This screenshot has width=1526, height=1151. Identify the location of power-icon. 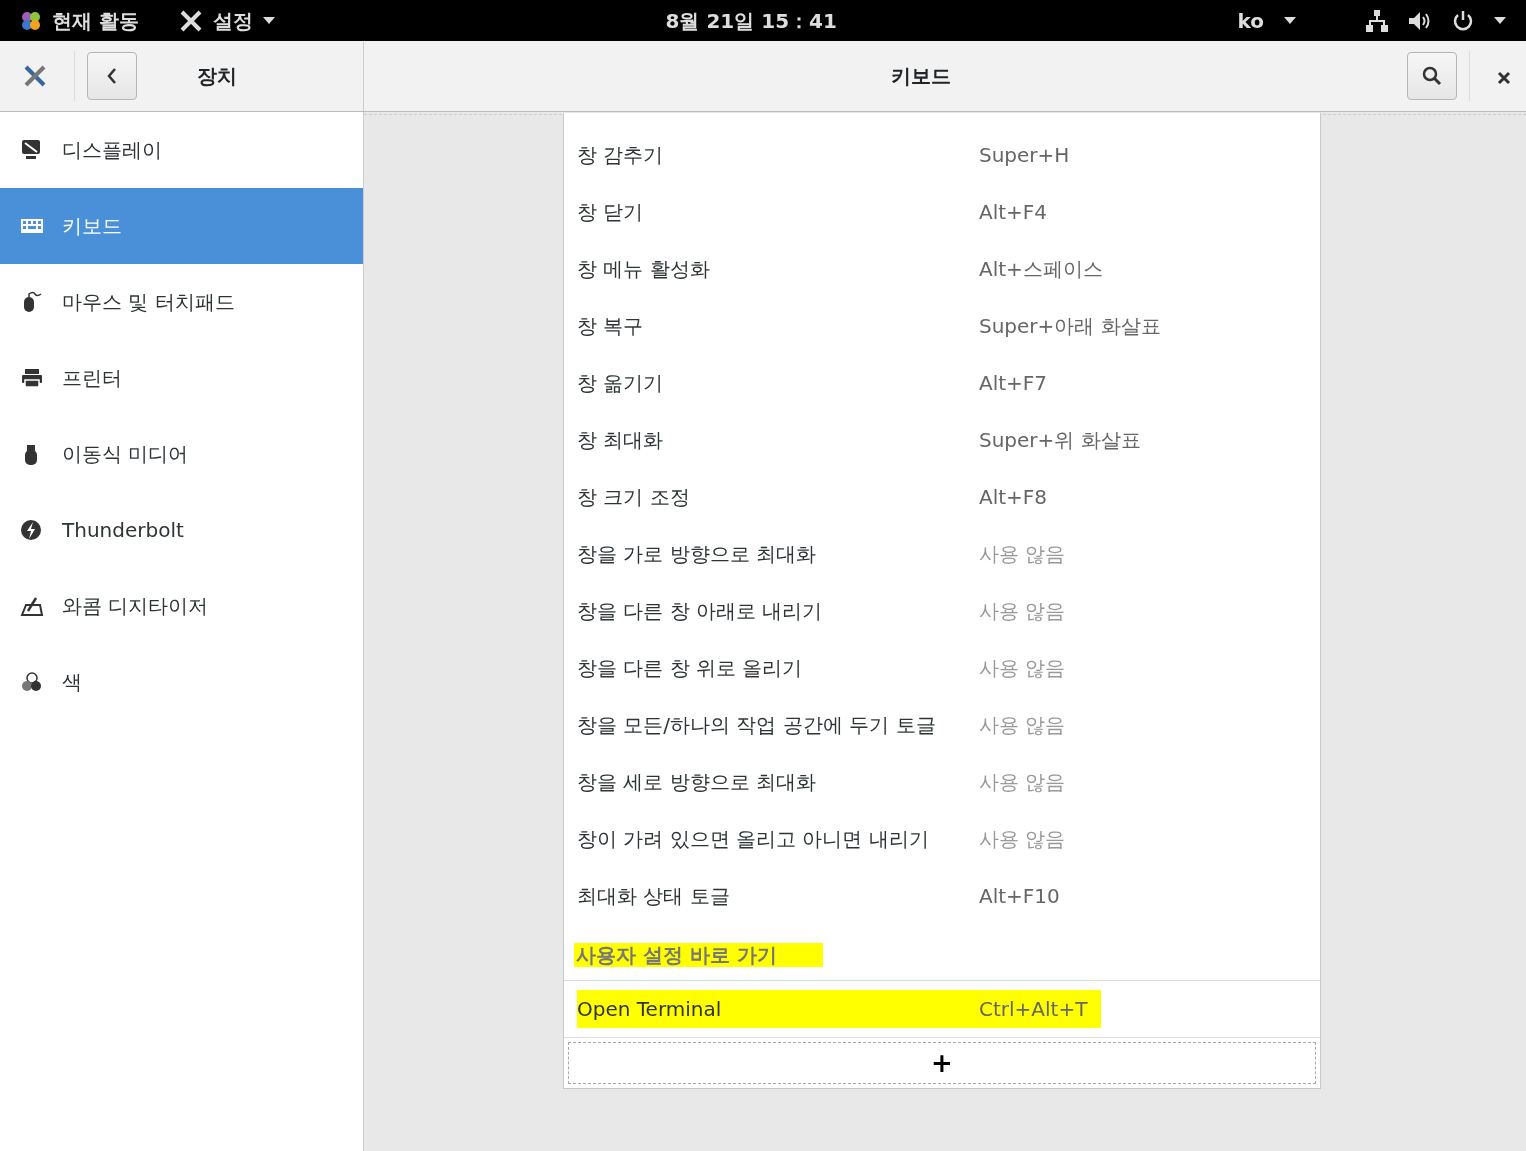
(1463, 20).